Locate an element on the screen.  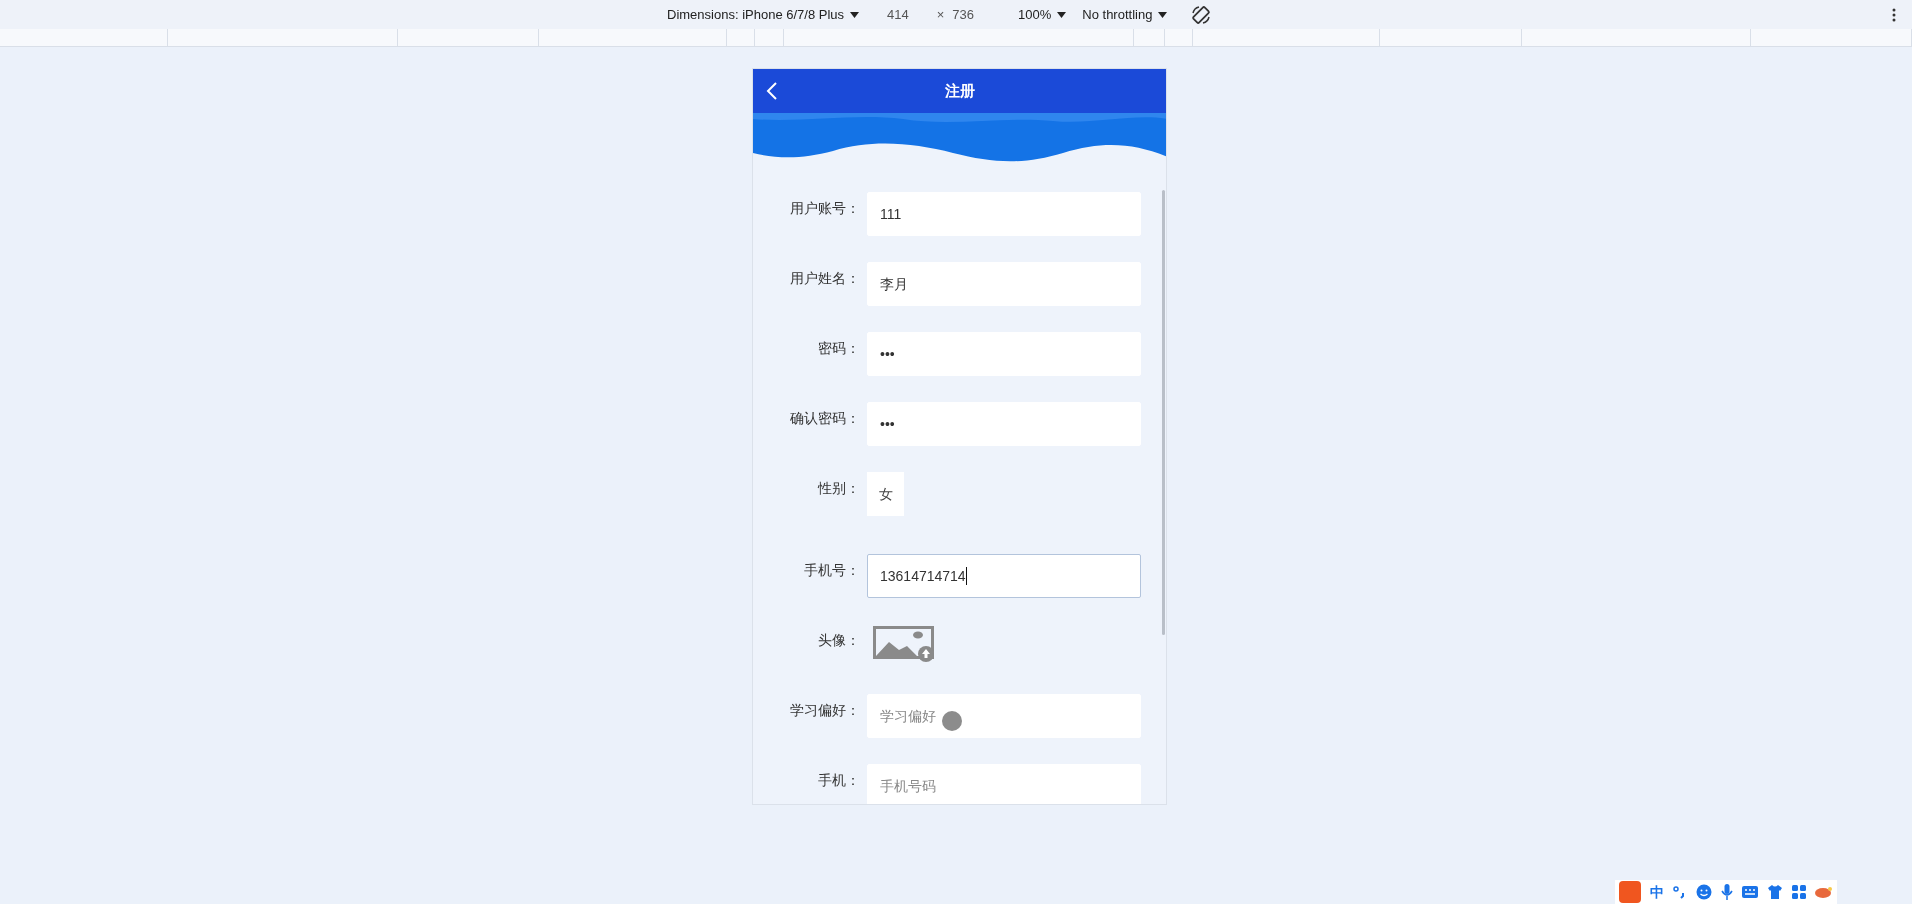
page-title: 注册 is located at coordinates (959, 90).